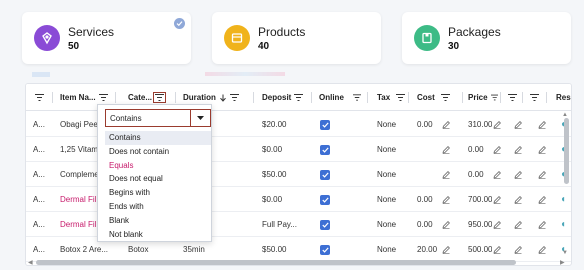 The height and width of the screenshot is (270, 584). Describe the element at coordinates (478, 97) in the screenshot. I see `header-price-label: Price` at that location.